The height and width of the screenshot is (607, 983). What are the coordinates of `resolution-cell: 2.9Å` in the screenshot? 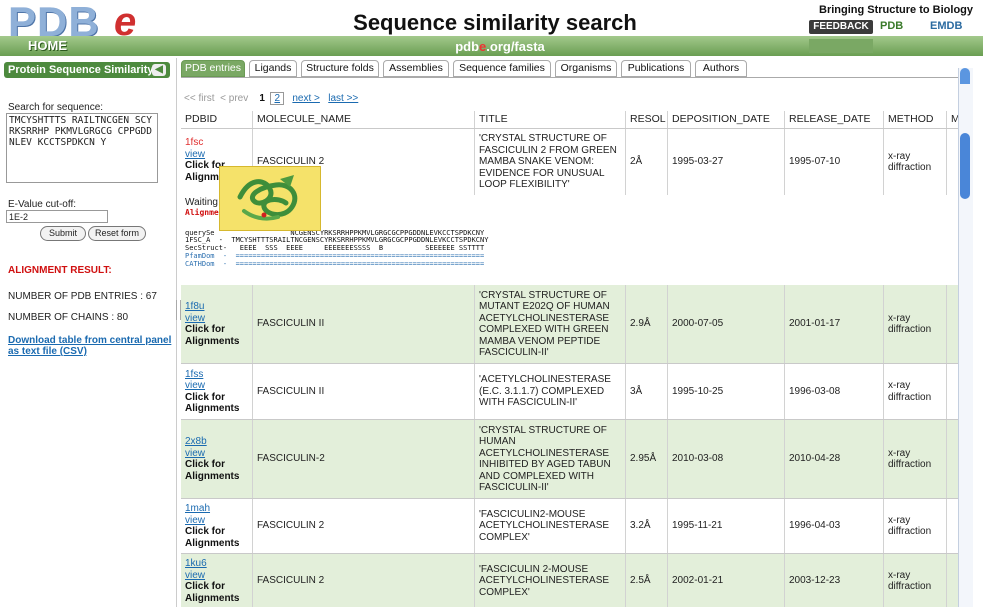 It's located at (647, 324).